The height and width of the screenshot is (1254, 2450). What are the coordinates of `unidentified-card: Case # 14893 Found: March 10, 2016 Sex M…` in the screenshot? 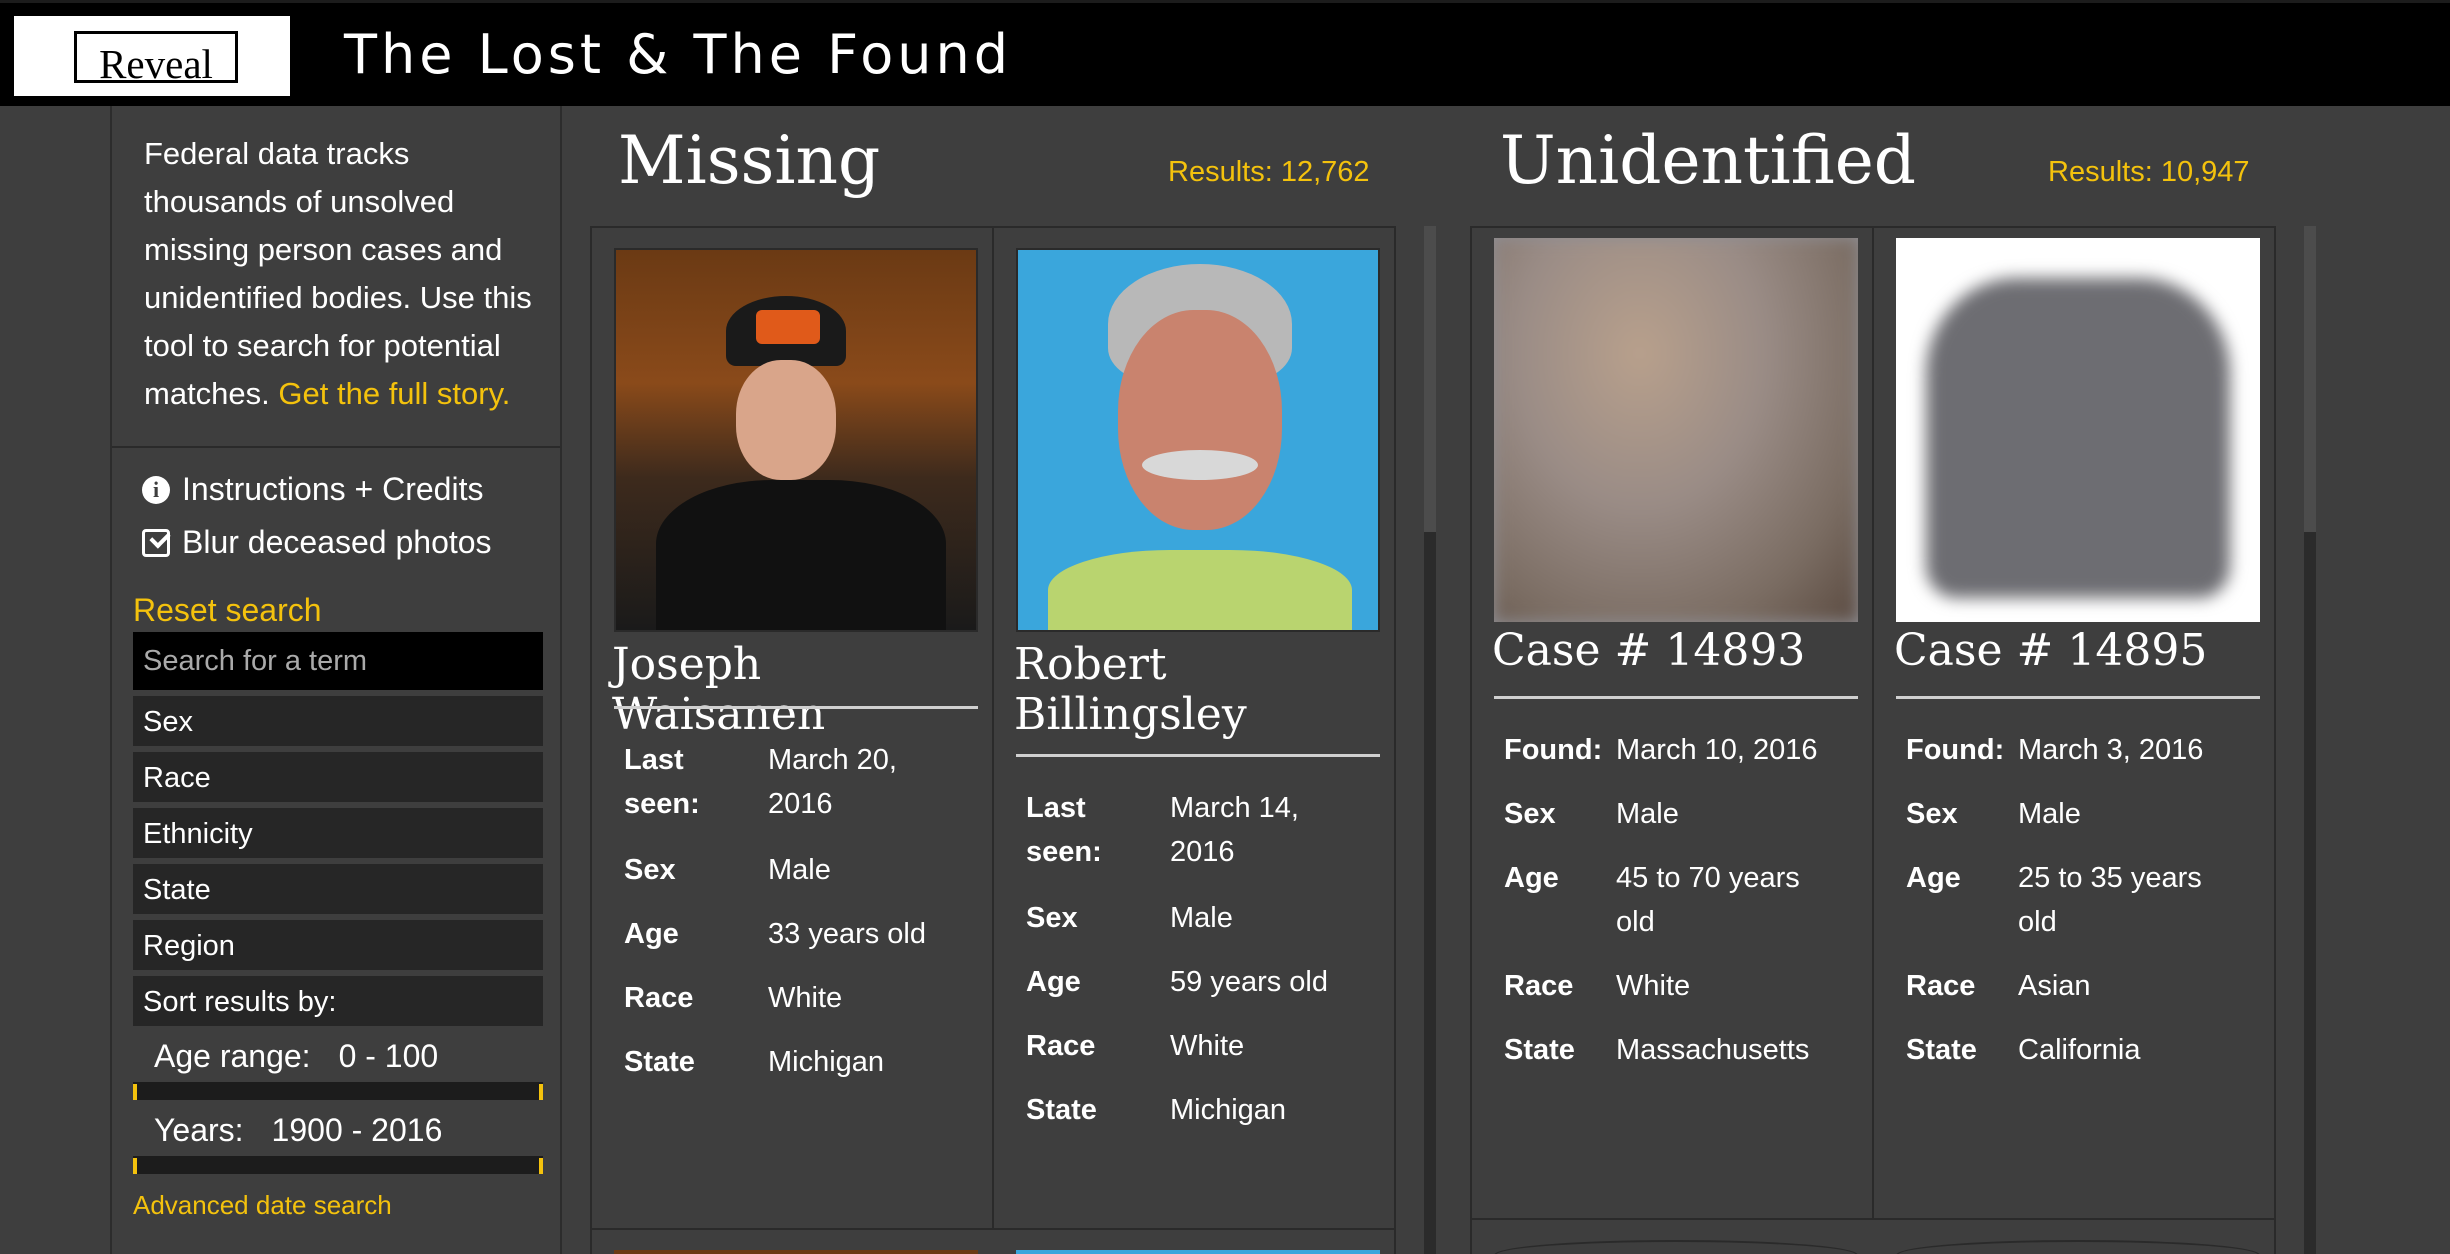 It's located at (1673, 723).